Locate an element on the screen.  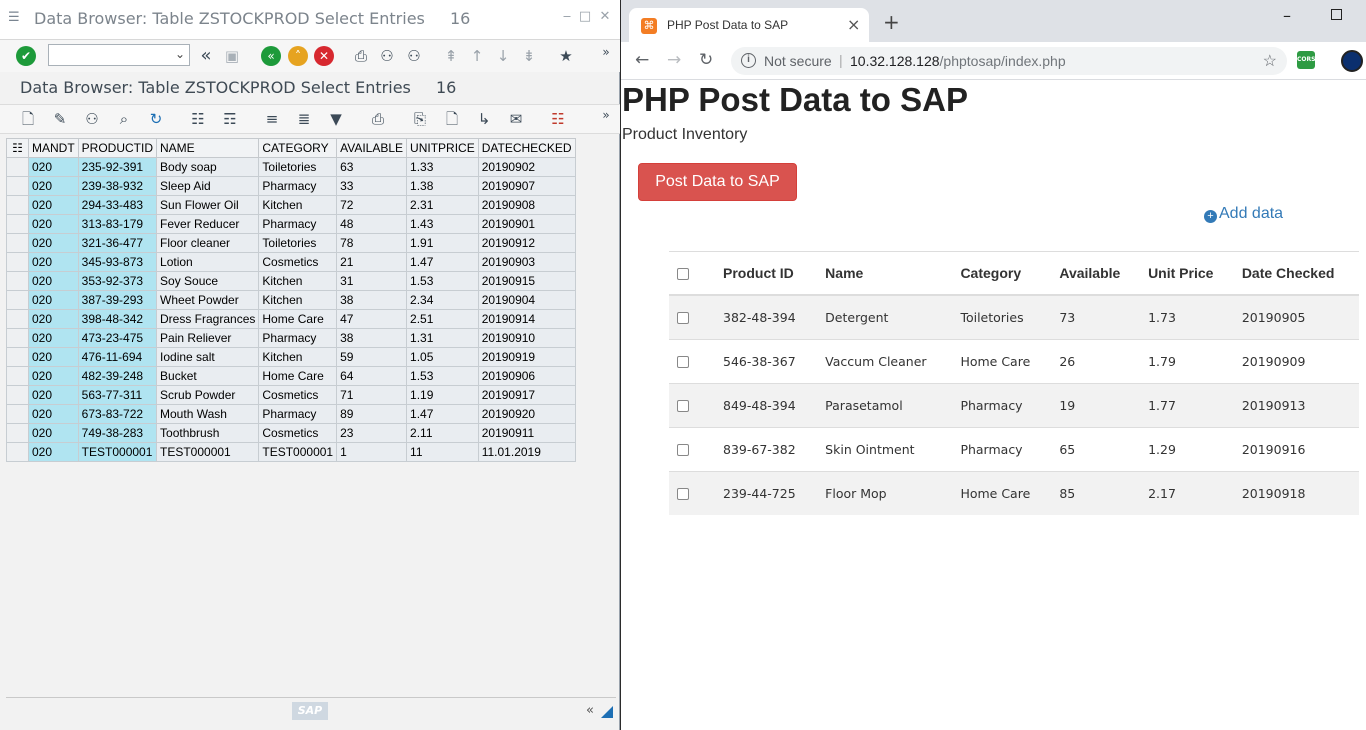
table-cell: Toiletories is located at coordinates (298, 167).